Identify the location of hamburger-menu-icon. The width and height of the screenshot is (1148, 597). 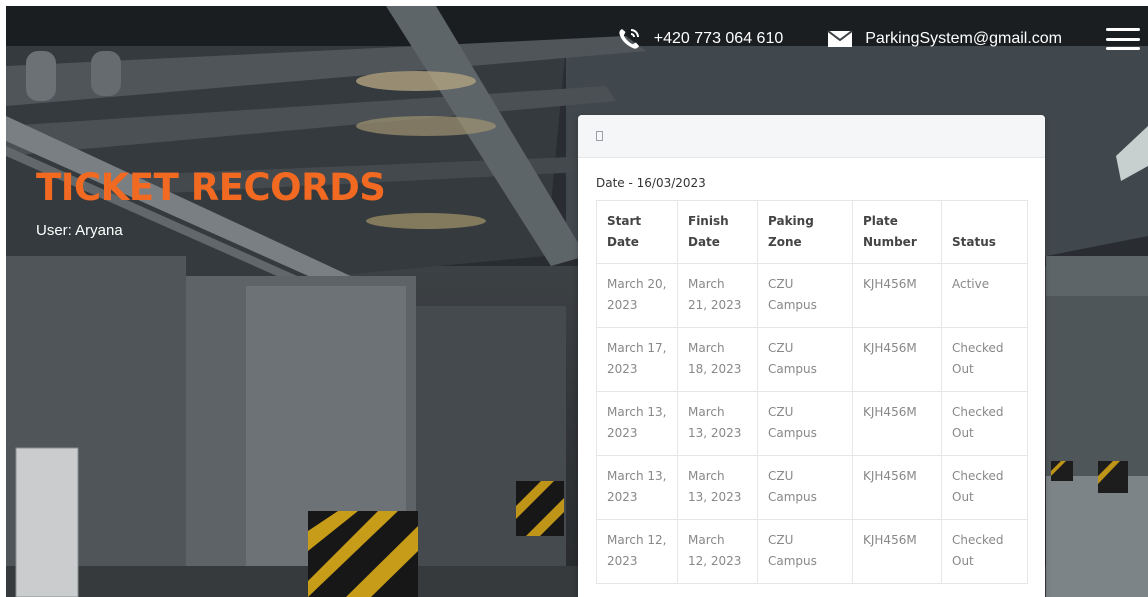
(1123, 39).